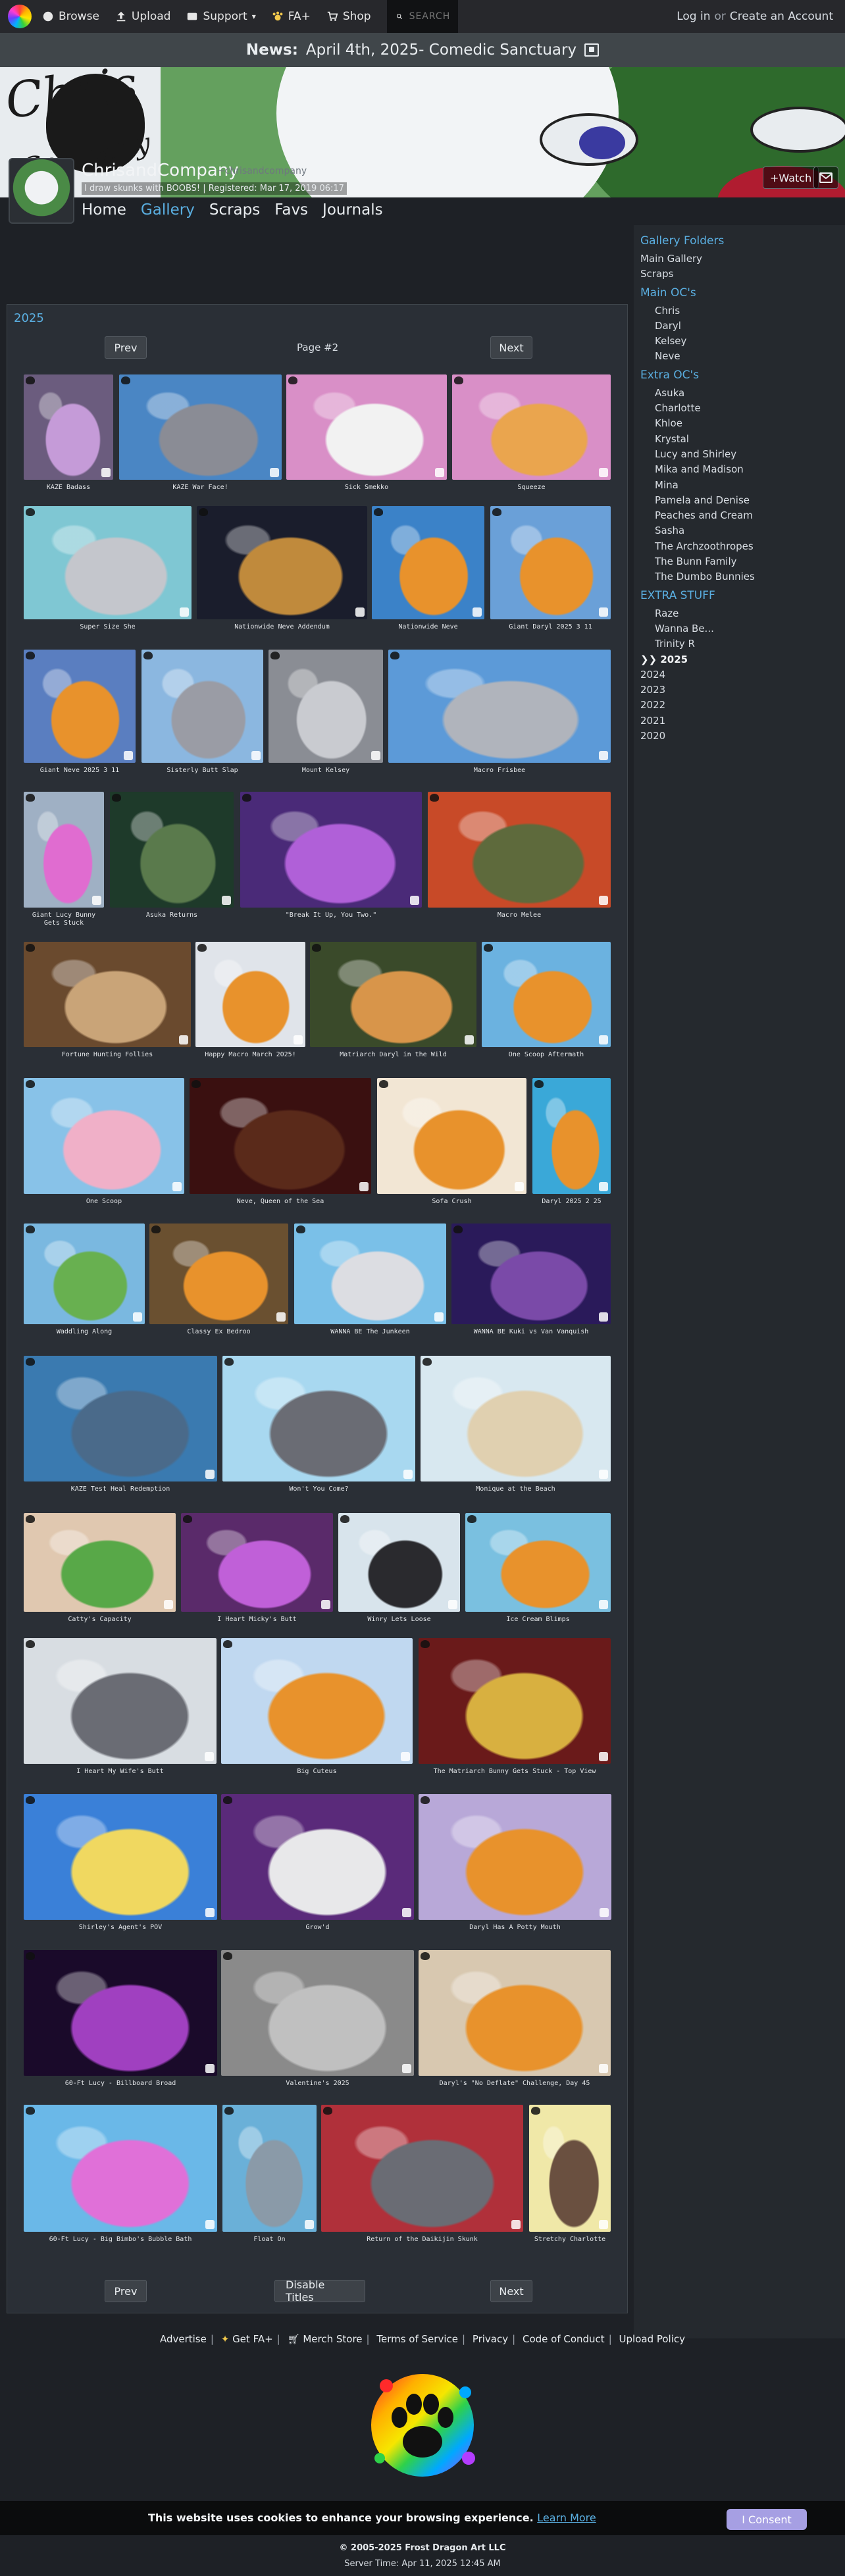  What do you see at coordinates (221, 16) in the screenshot?
I see `support-link: Support ▾` at bounding box center [221, 16].